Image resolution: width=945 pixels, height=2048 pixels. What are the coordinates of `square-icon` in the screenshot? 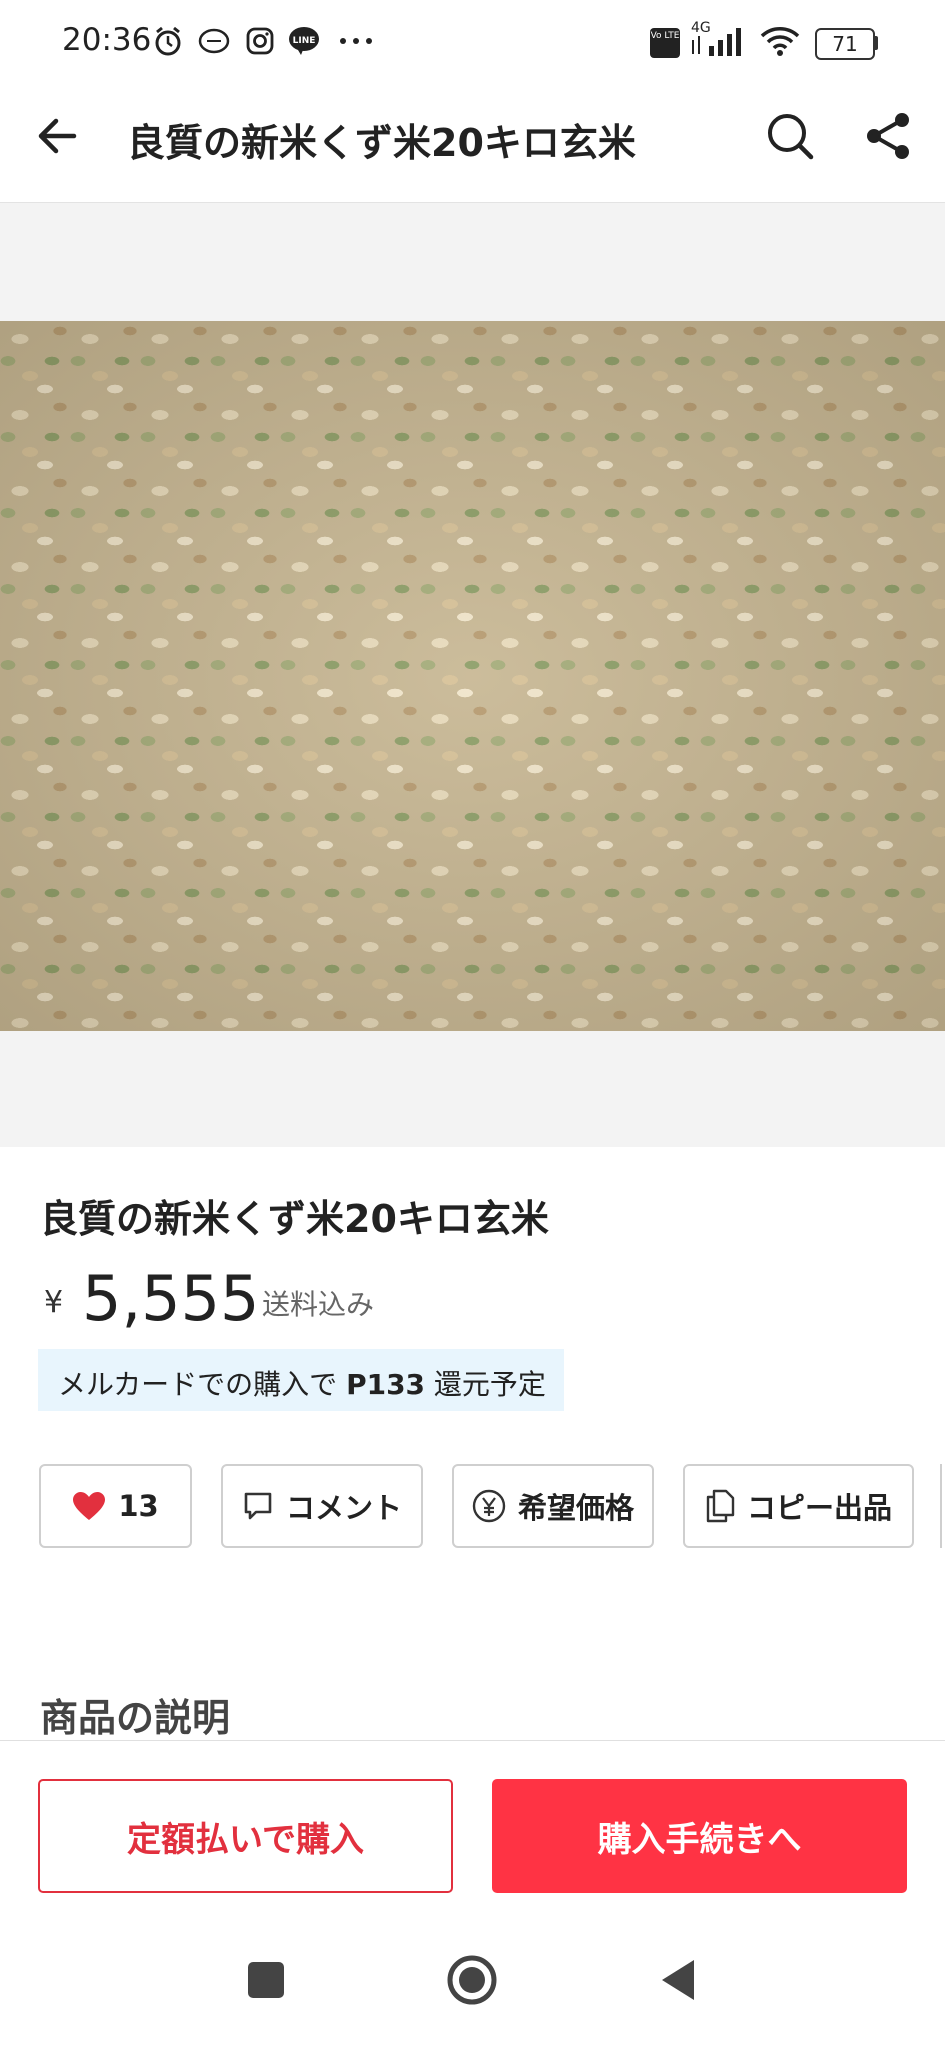 It's located at (266, 1980).